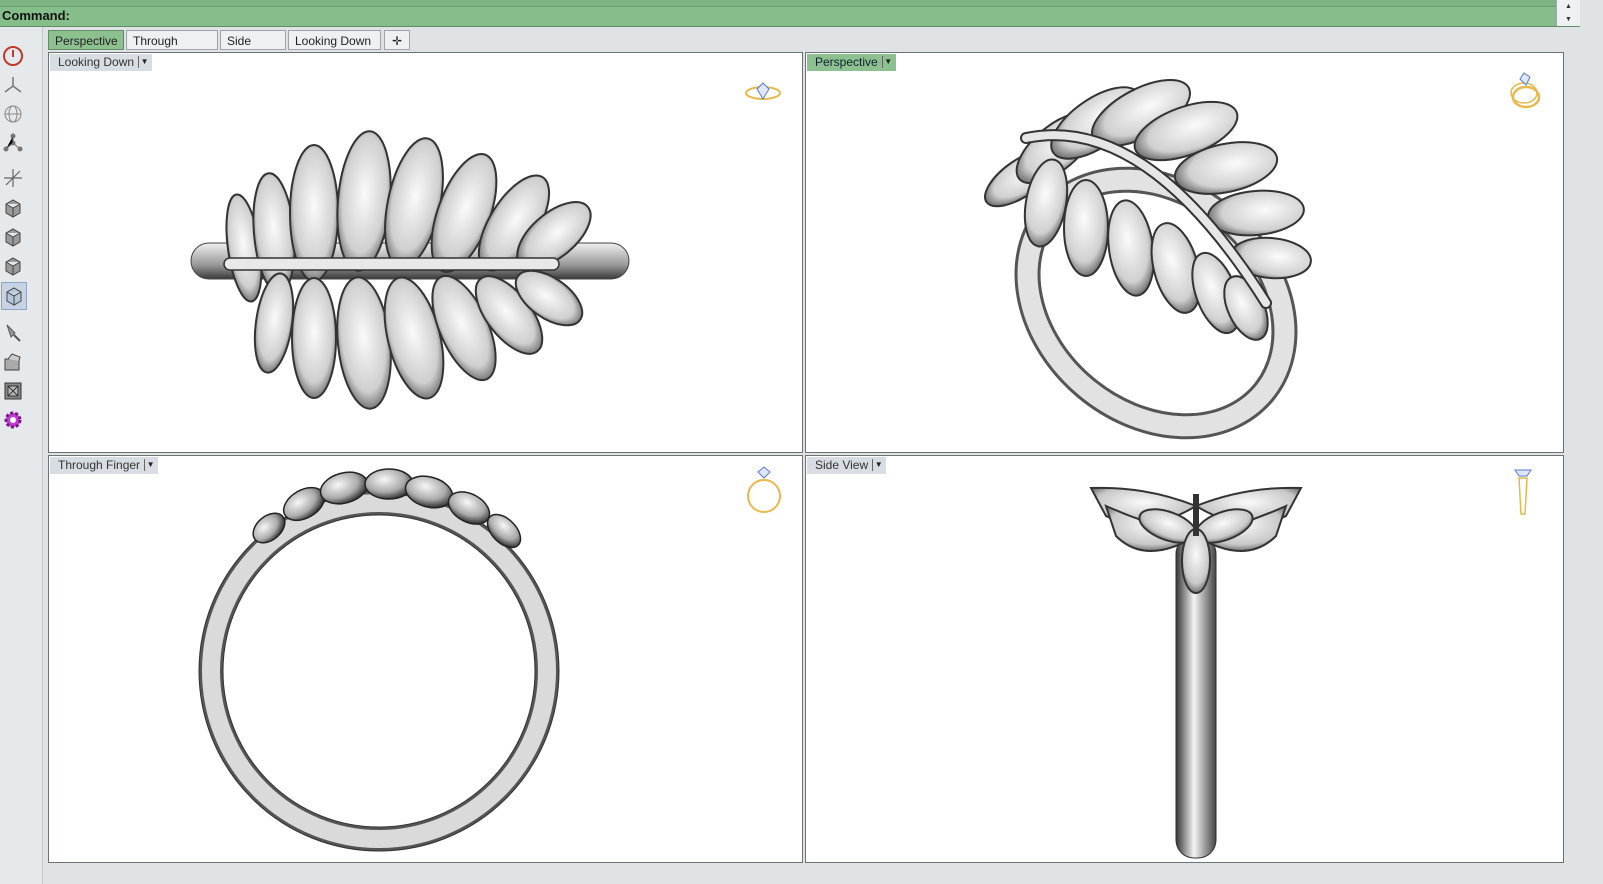 The width and height of the screenshot is (1603, 884). What do you see at coordinates (1568, 19) in the screenshot?
I see `scroll-down-icon: ▼` at bounding box center [1568, 19].